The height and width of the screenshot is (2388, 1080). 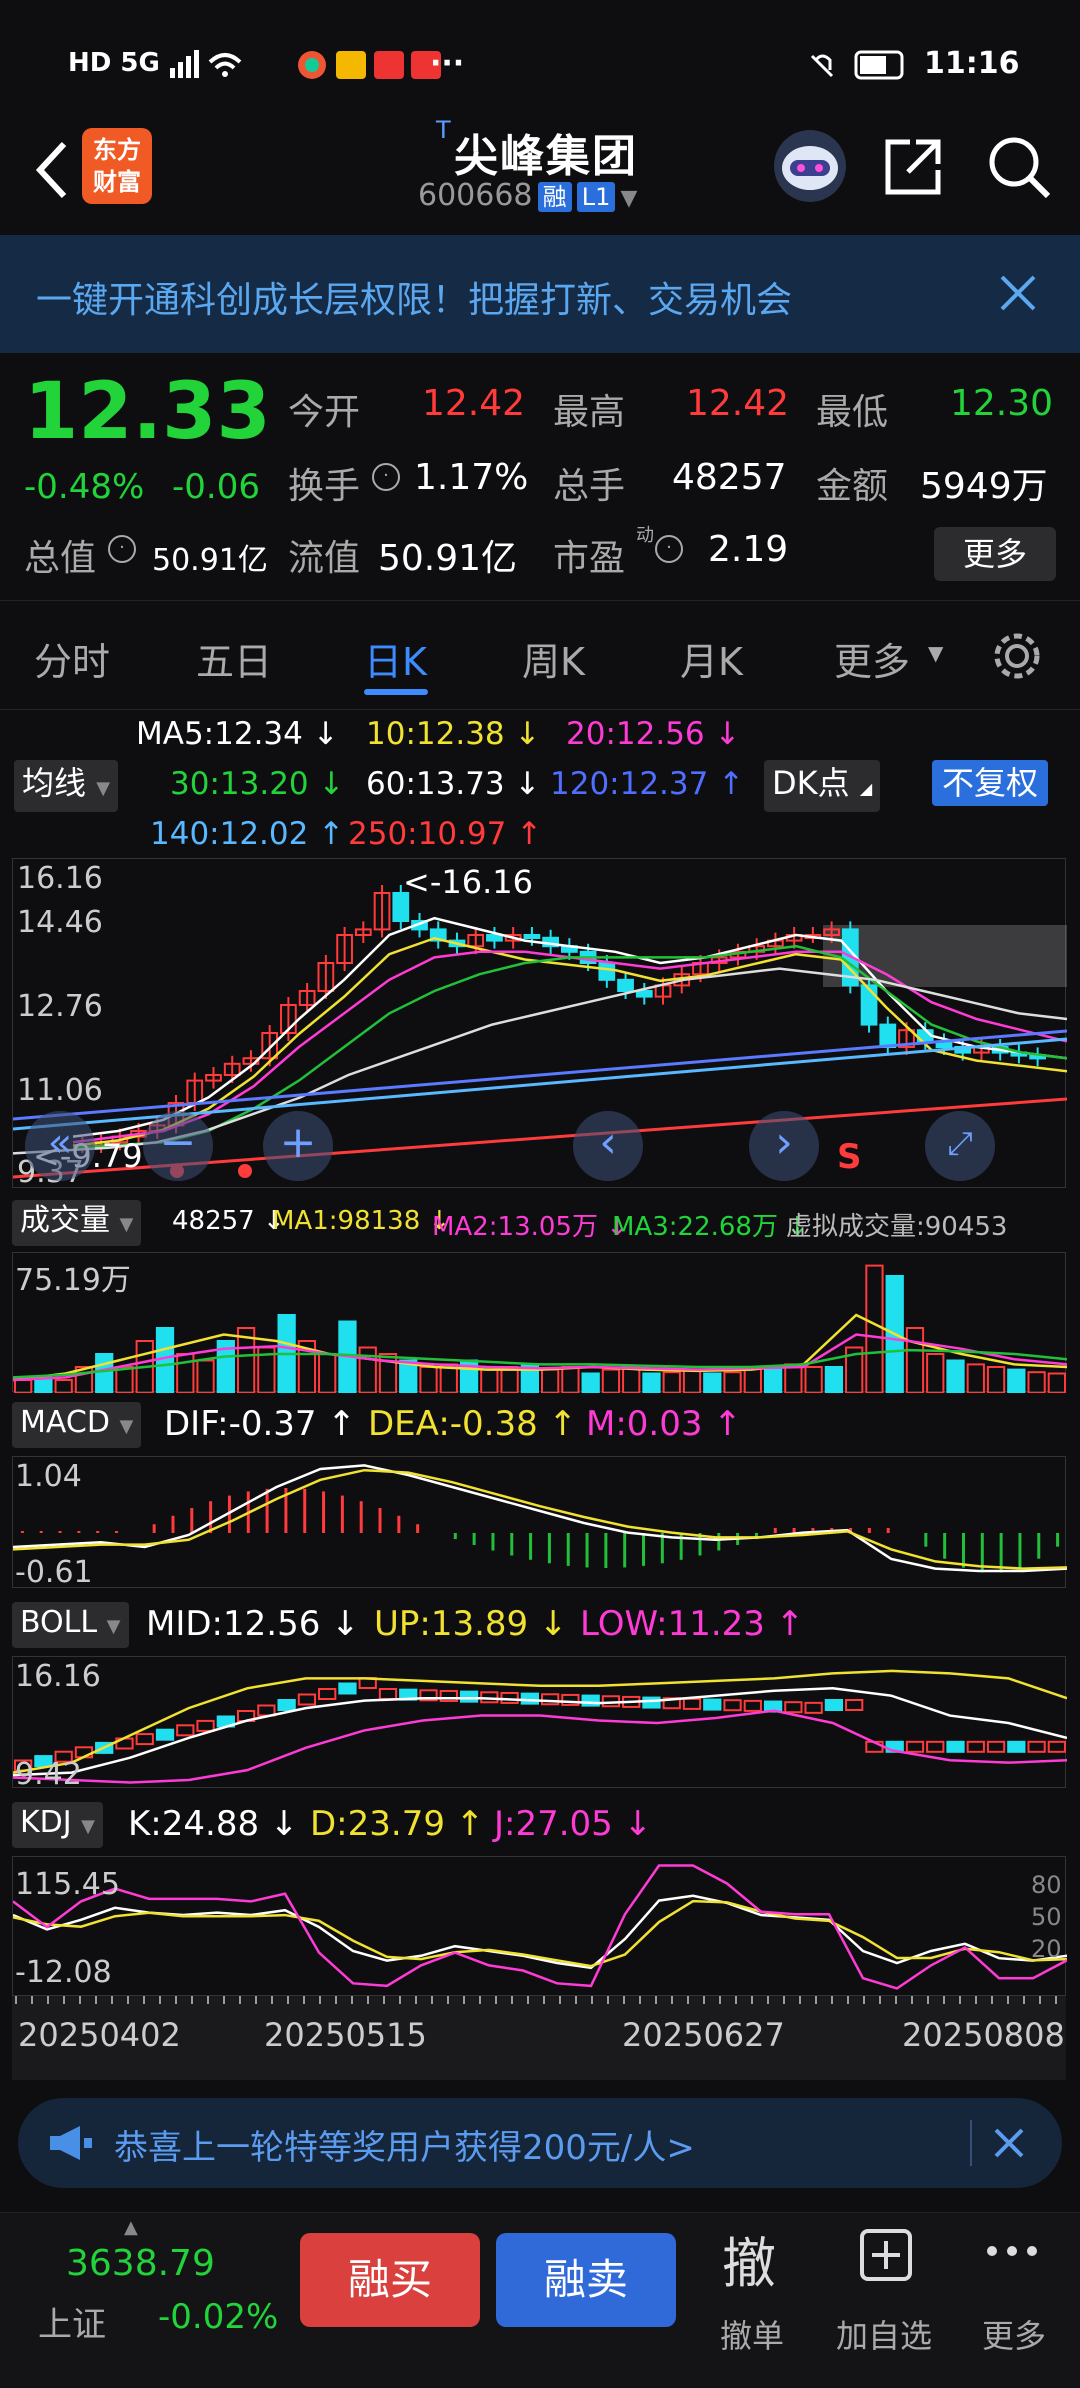 I want to click on app-logo: 东方 财富, so click(x=117, y=166).